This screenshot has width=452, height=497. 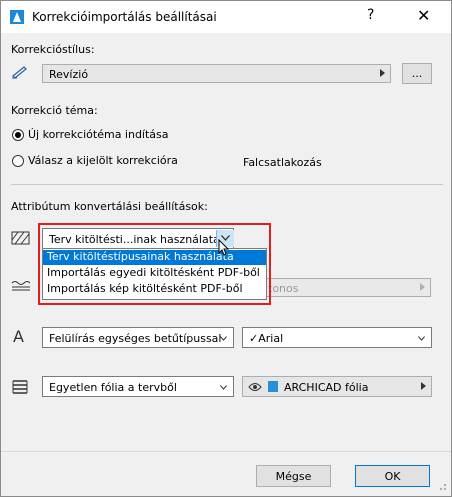 I want to click on surface-icon, so click(x=21, y=286).